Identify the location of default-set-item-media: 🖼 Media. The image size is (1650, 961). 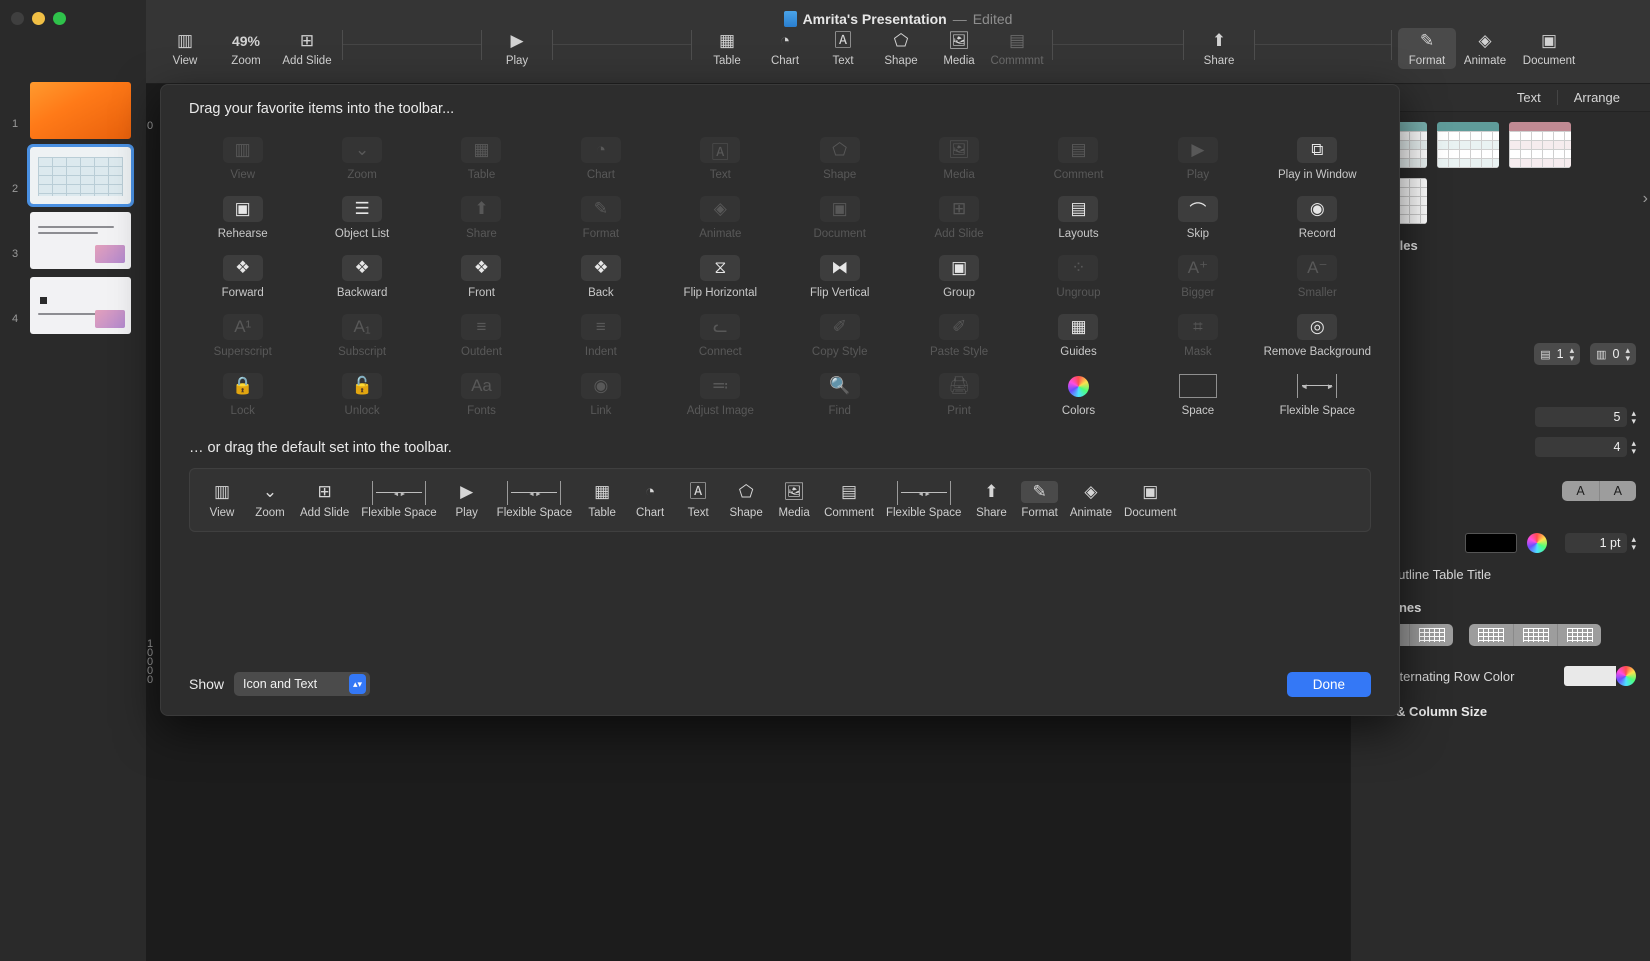
(794, 500).